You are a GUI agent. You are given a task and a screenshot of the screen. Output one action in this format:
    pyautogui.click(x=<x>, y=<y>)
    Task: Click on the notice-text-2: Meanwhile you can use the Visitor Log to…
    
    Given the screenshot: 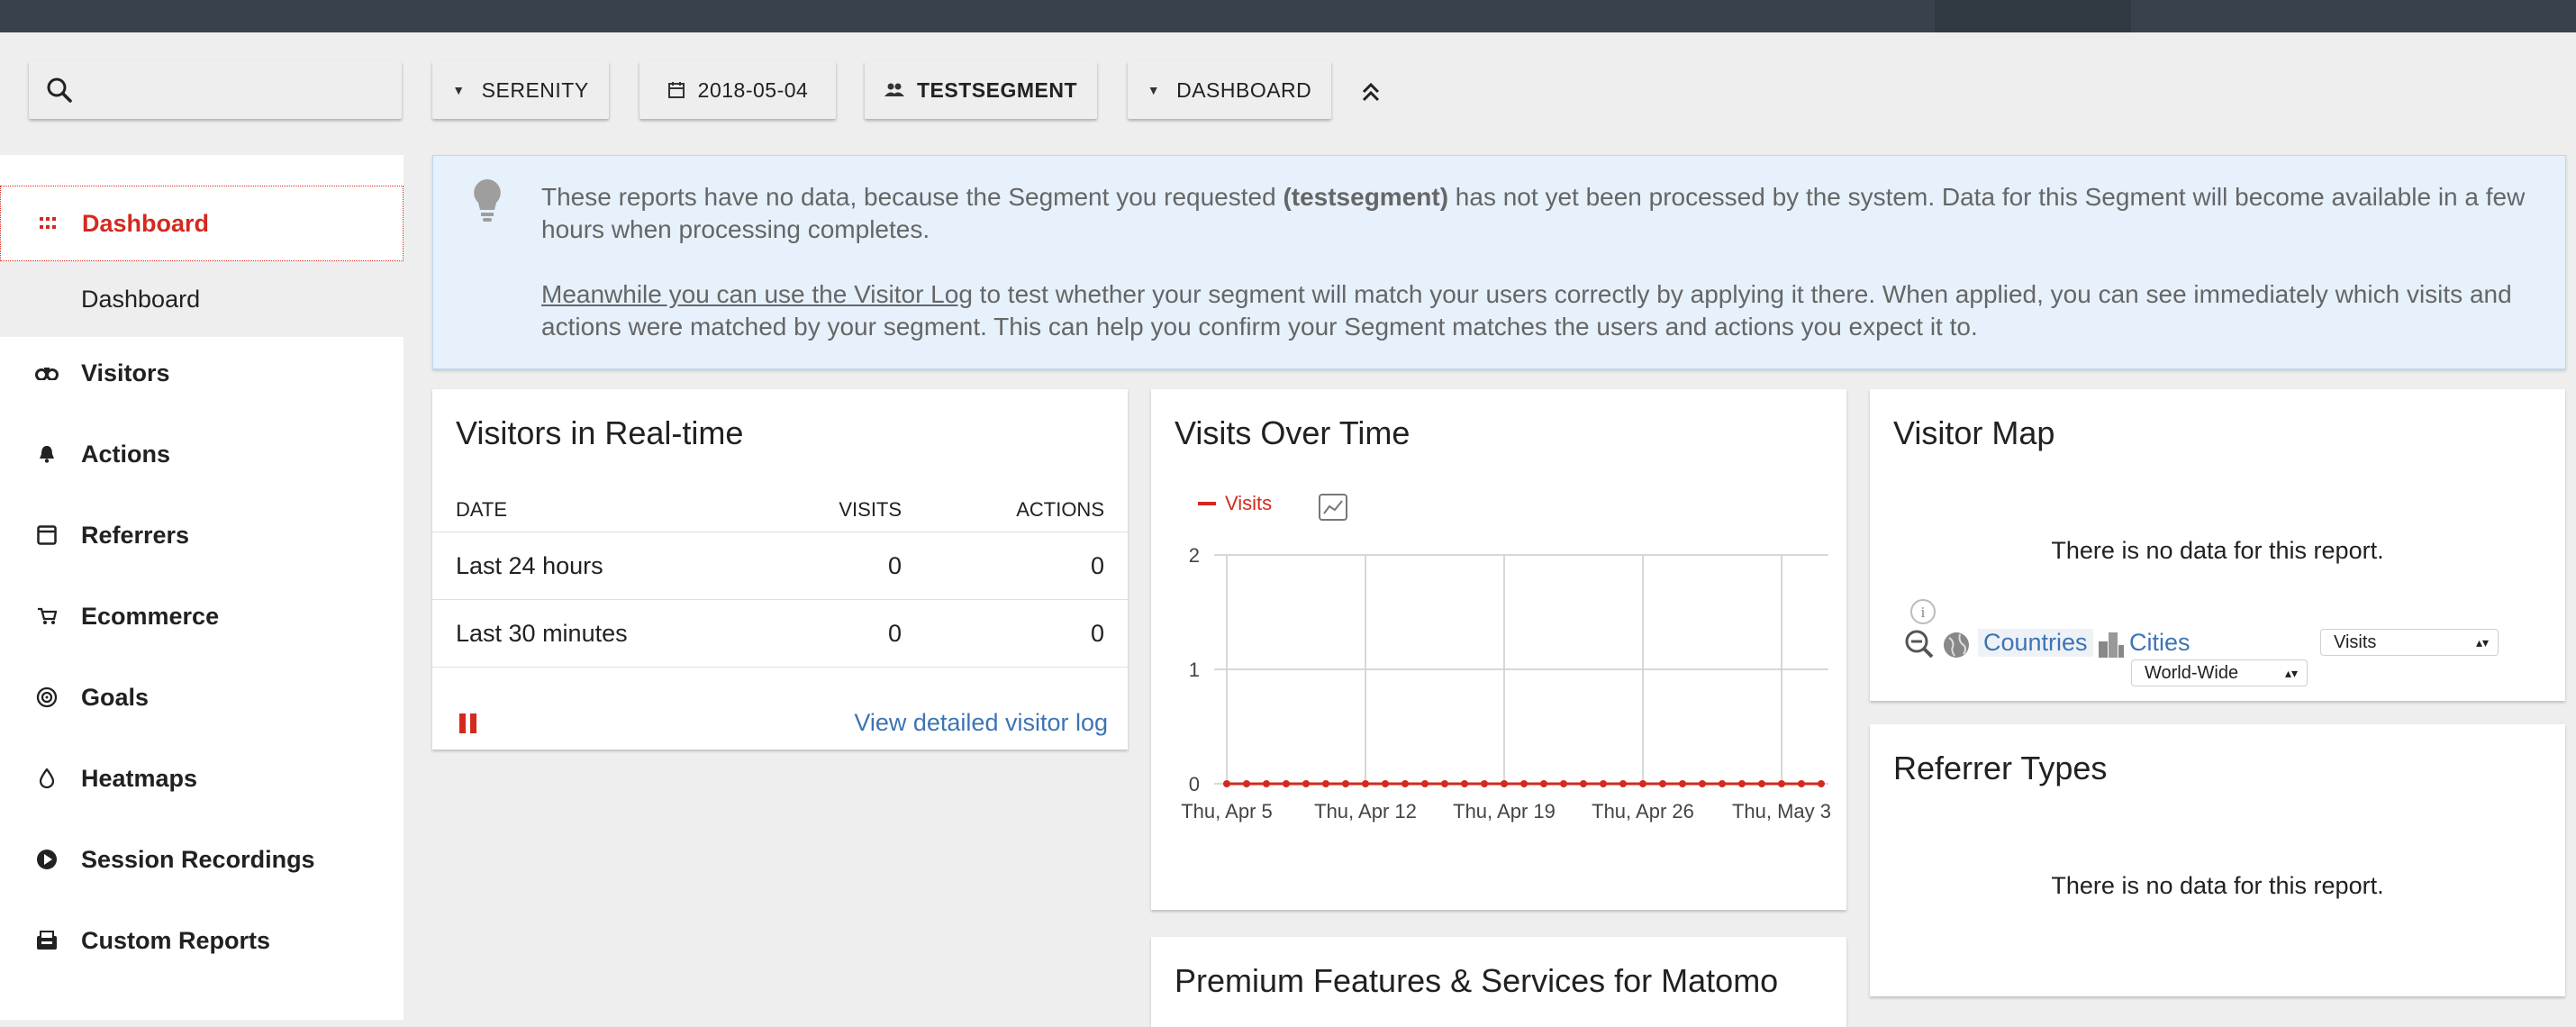 What is the action you would take?
    pyautogui.click(x=1526, y=310)
    